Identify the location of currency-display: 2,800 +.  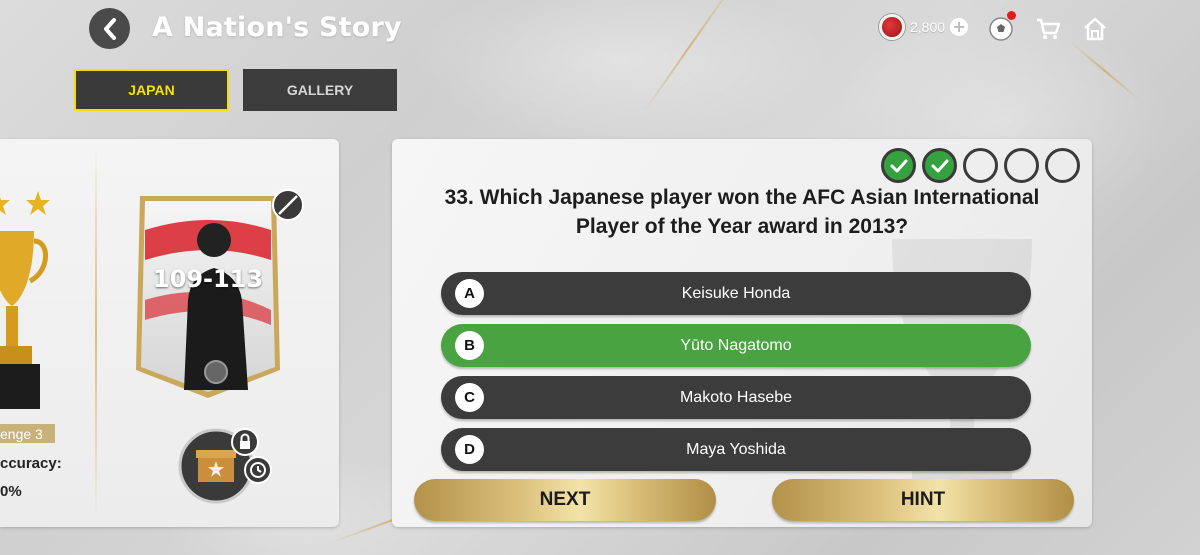
(924, 27).